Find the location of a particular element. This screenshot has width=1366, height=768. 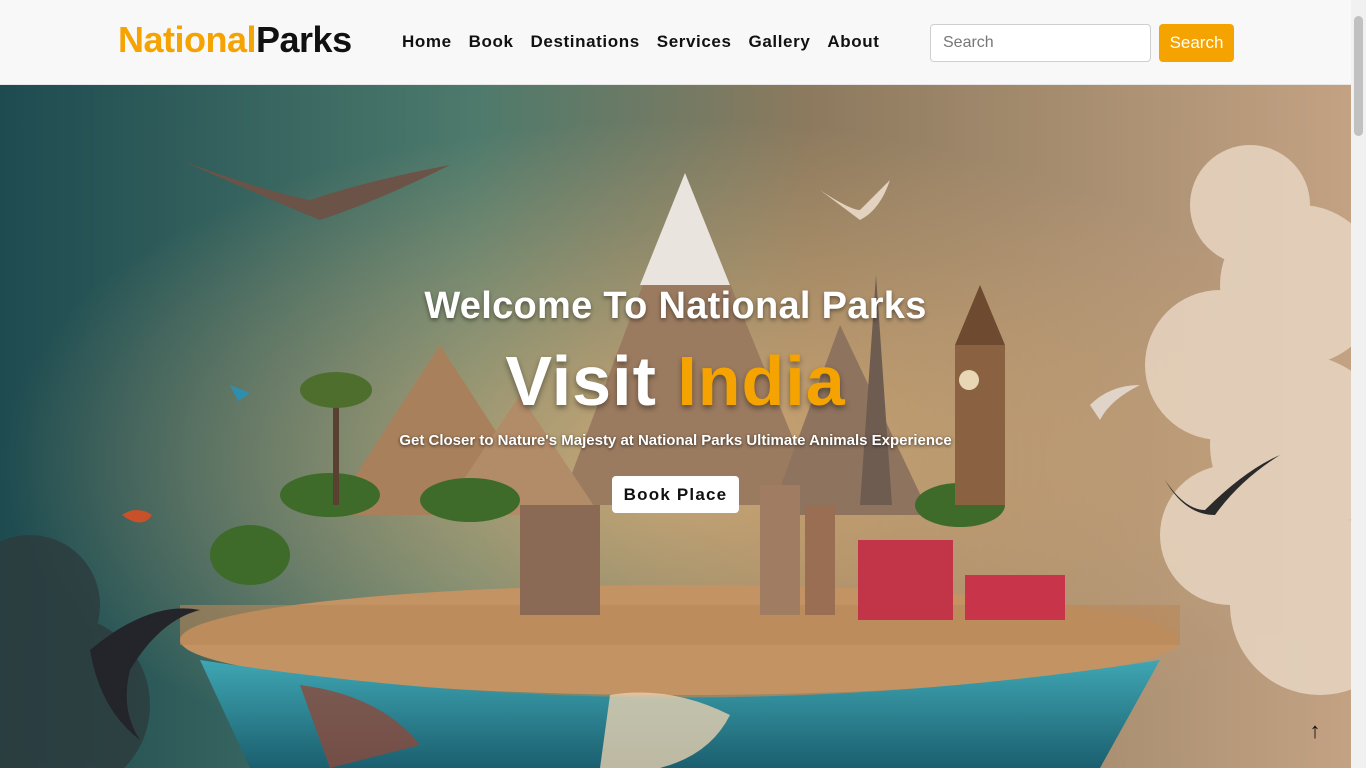

nav-destinations: Destinations is located at coordinates (585, 42).